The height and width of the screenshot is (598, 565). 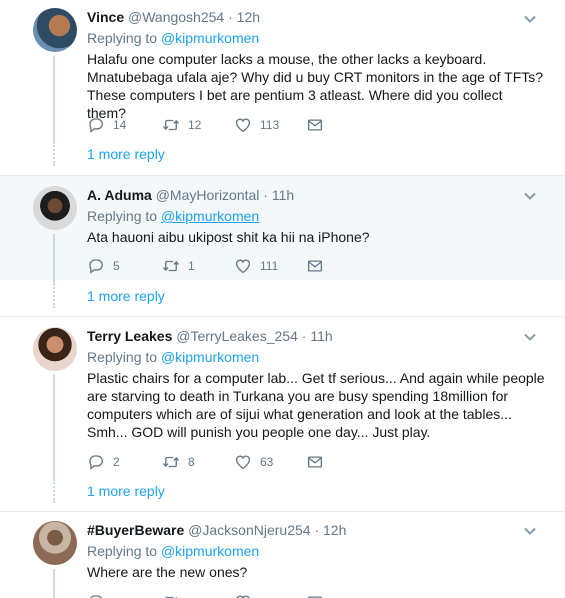 I want to click on tweet-header: A. Aduma @MayHorizontal · 11h, so click(x=316, y=195).